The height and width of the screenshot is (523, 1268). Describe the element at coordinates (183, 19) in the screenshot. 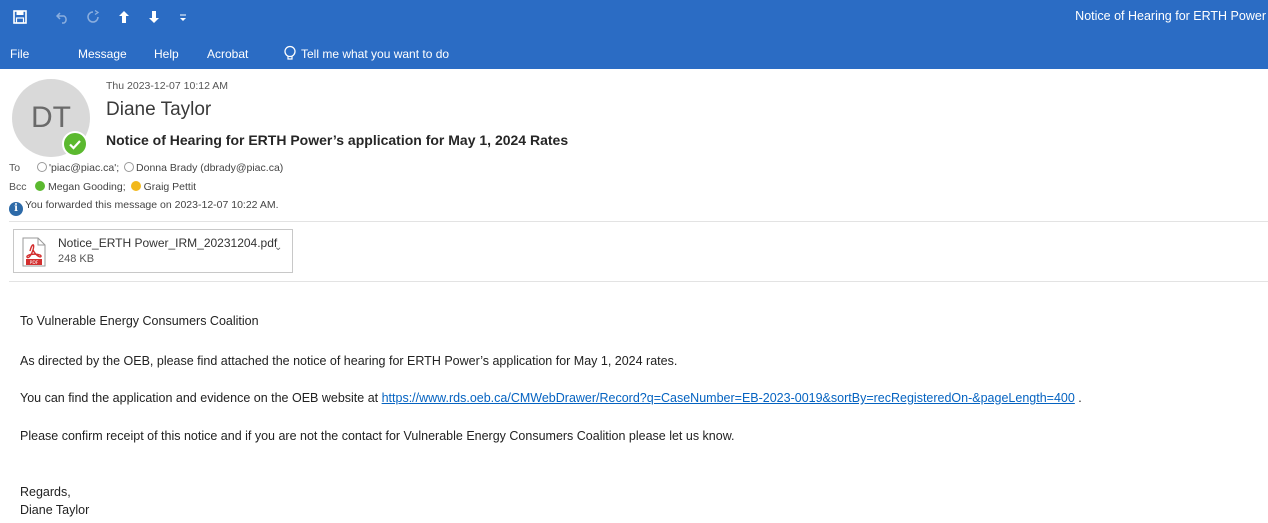

I see `customize-icon` at that location.